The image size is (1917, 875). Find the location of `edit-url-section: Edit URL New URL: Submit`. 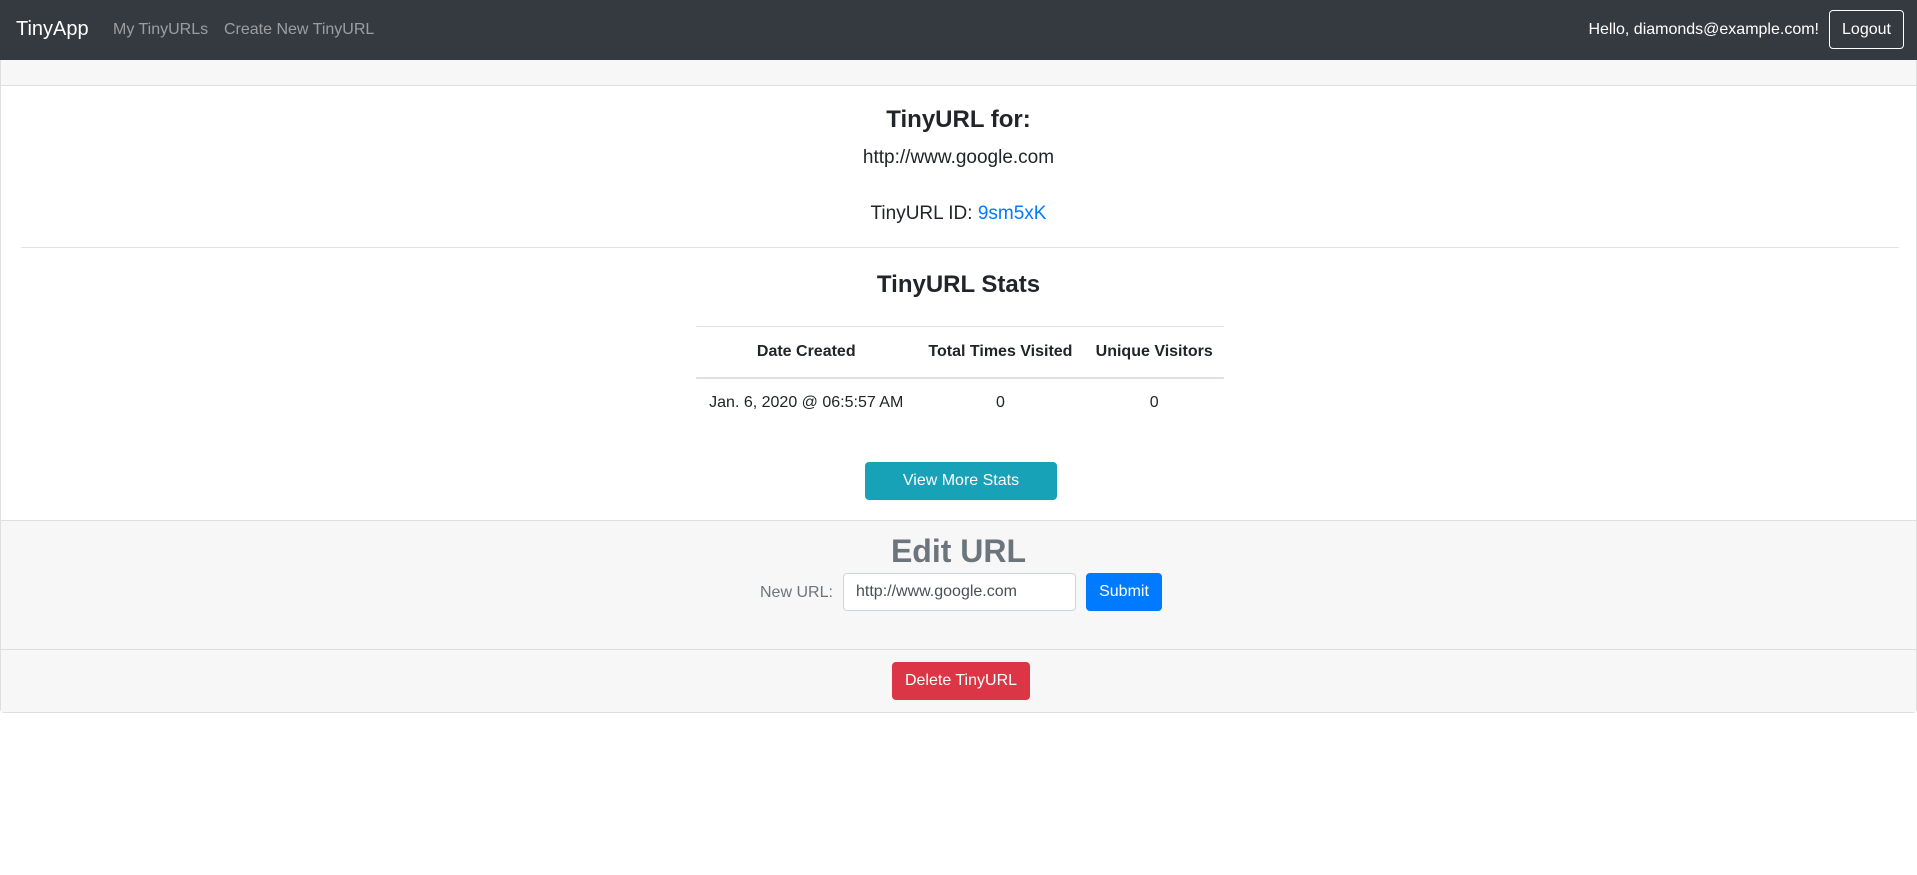

edit-url-section: Edit URL New URL: Submit is located at coordinates (958, 585).